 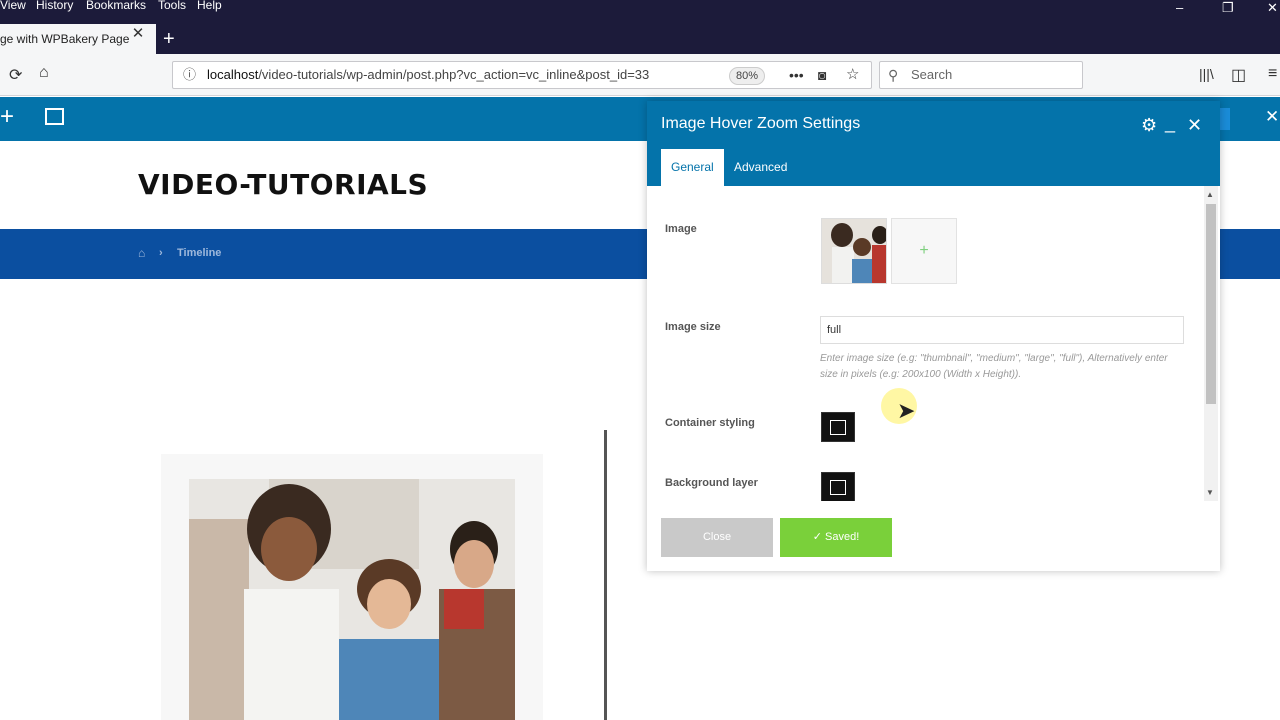 I want to click on close-icon: ✕, so click(x=1194, y=125).